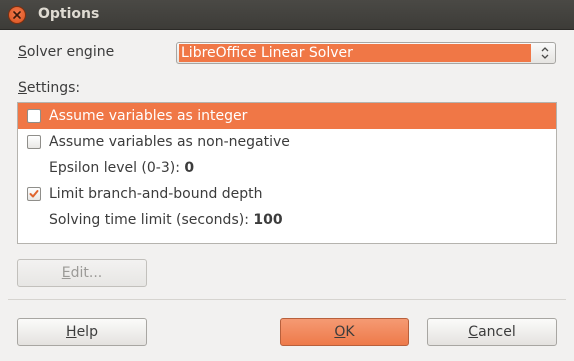 The width and height of the screenshot is (574, 361). I want to click on window-title: Options, so click(69, 14).